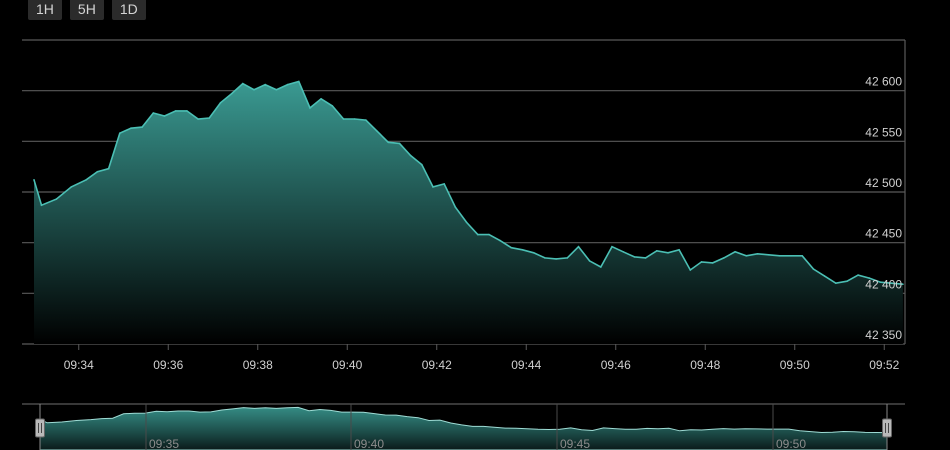  What do you see at coordinates (883, 335) in the screenshot?
I see `y-tick-label: 42 350` at bounding box center [883, 335].